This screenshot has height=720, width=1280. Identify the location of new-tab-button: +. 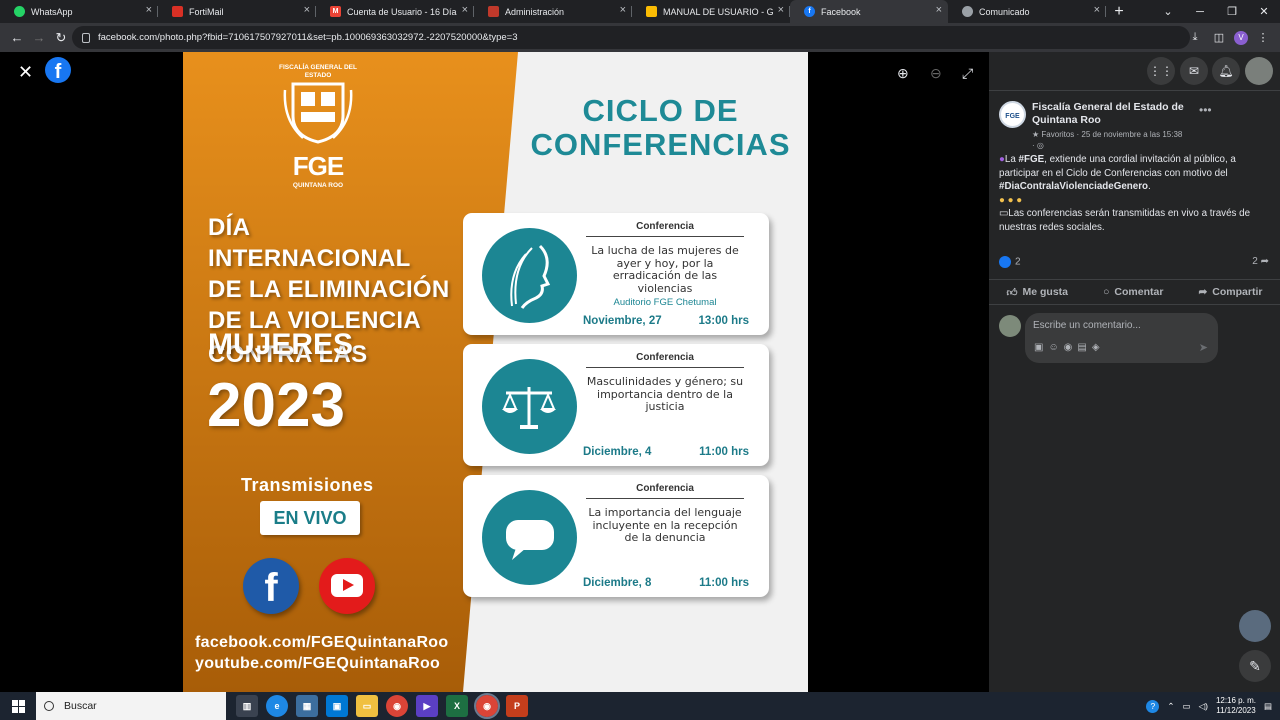
(1119, 11).